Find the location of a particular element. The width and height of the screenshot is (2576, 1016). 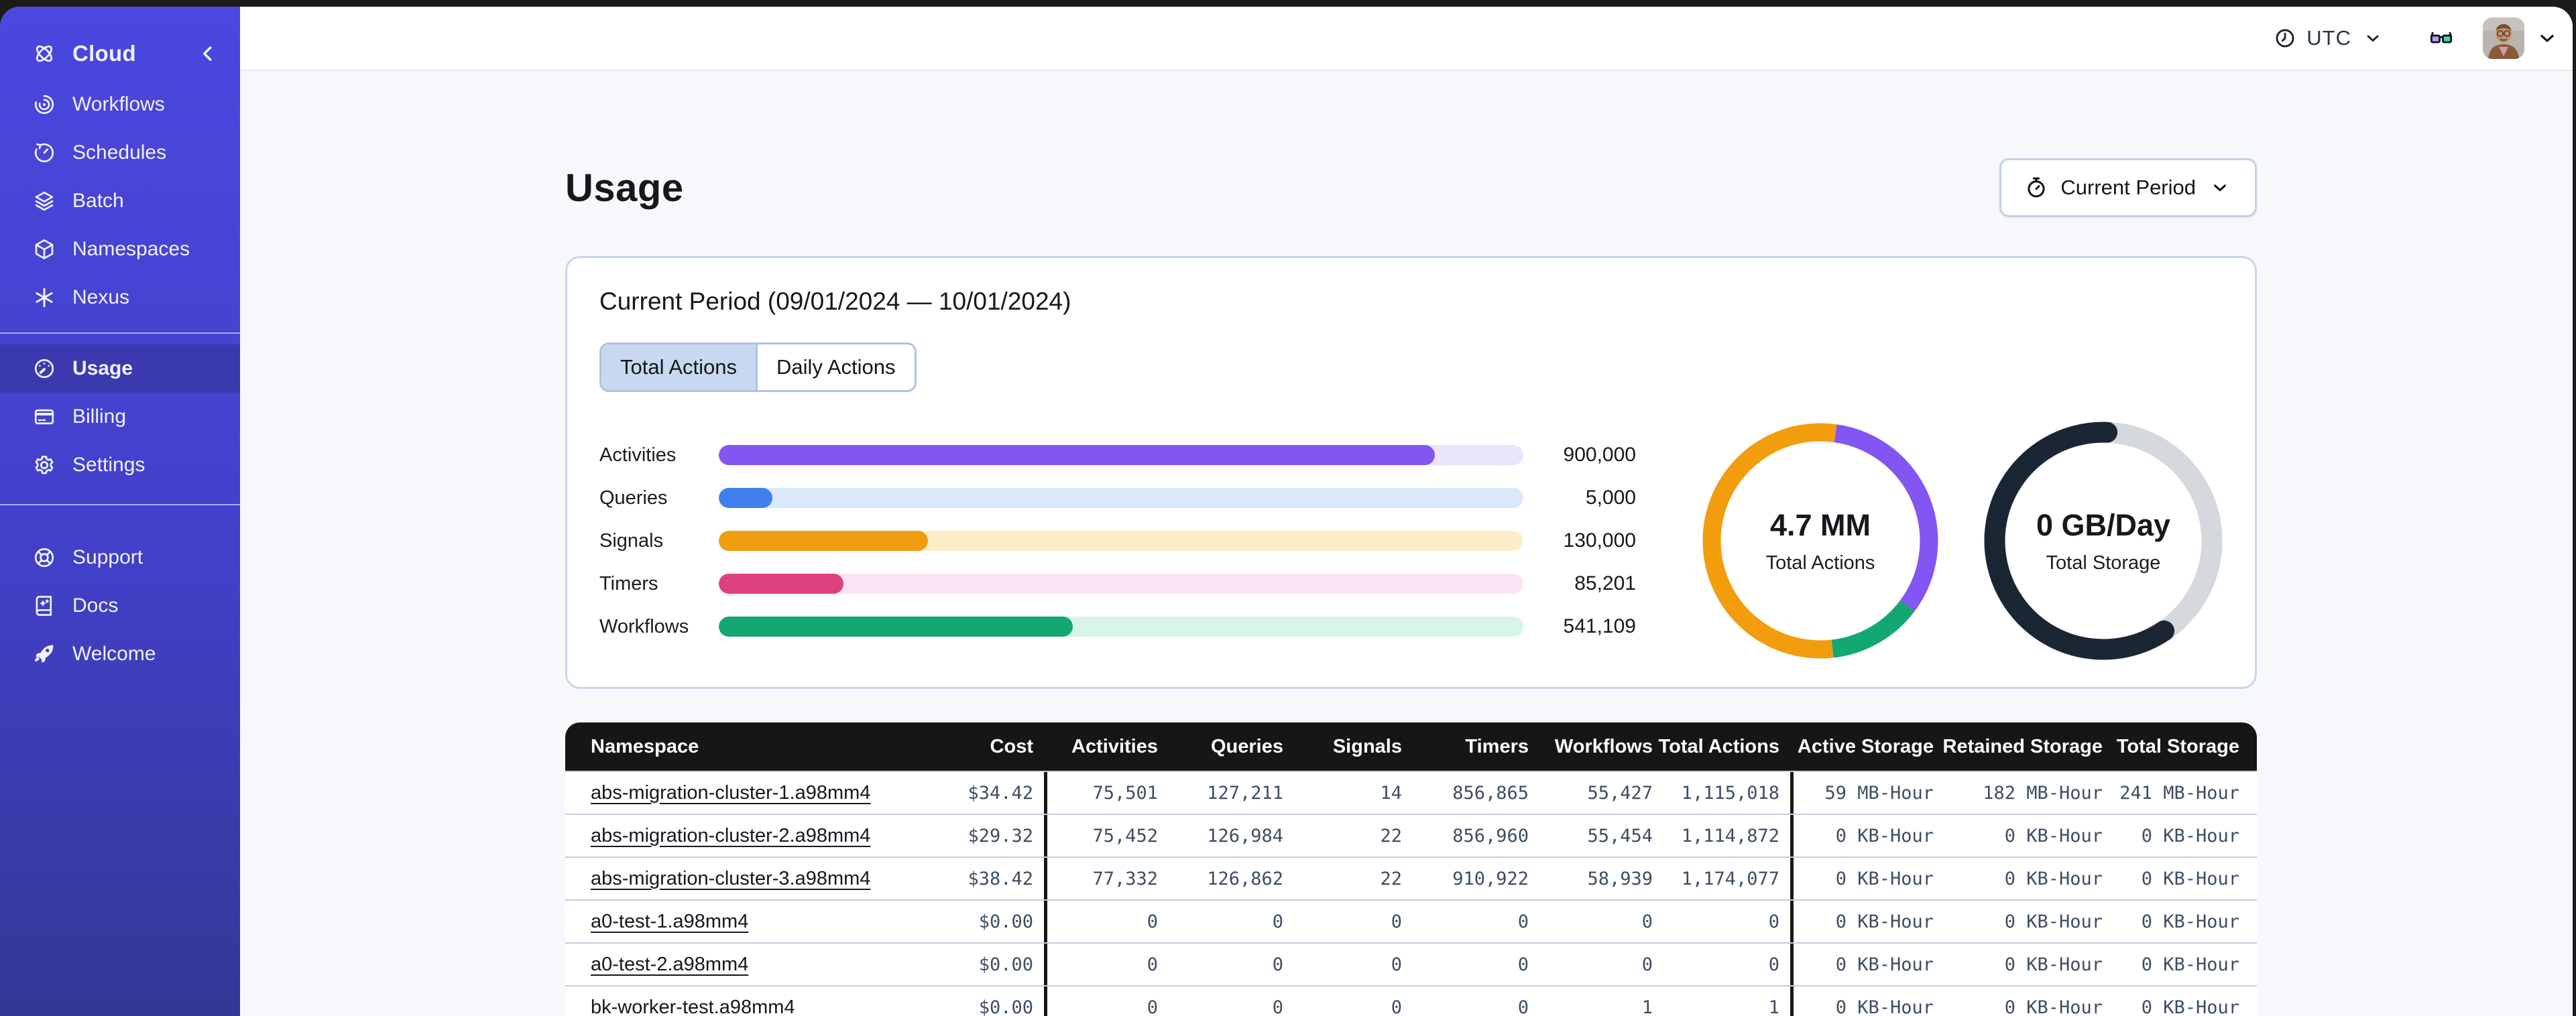

bar-label: Activities is located at coordinates (638, 455).